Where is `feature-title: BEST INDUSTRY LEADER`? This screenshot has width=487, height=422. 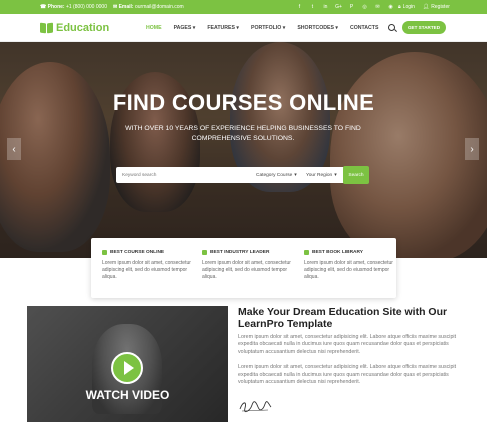
feature-title: BEST INDUSTRY LEADER is located at coordinates (240, 252).